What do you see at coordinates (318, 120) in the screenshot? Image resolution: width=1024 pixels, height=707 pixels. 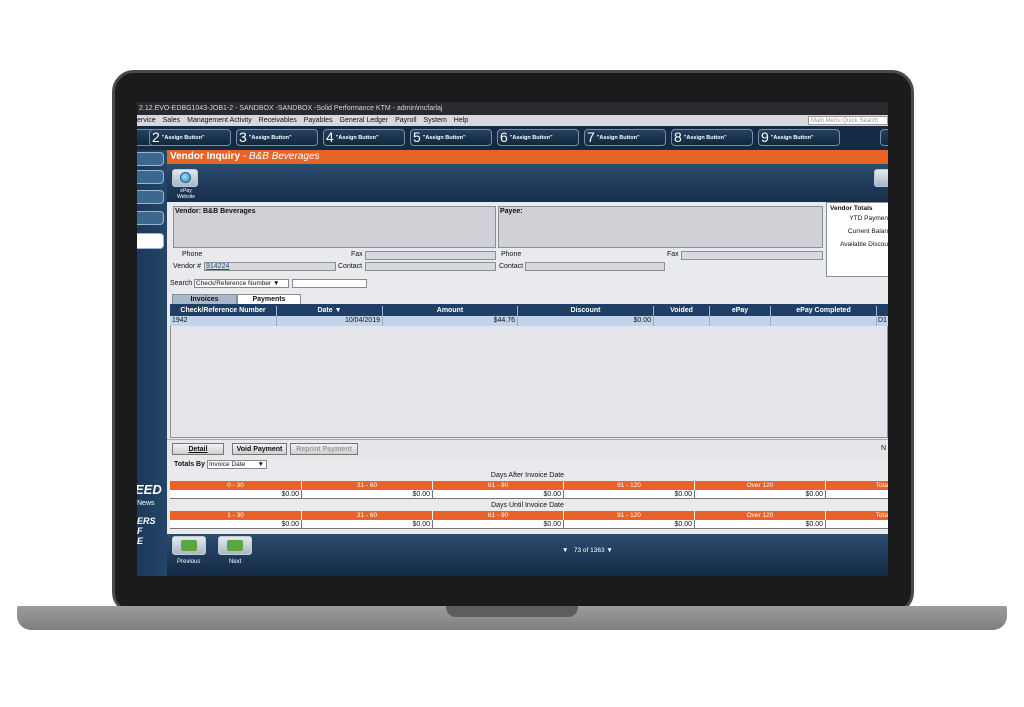 I see `menu-item-payables: Payables` at bounding box center [318, 120].